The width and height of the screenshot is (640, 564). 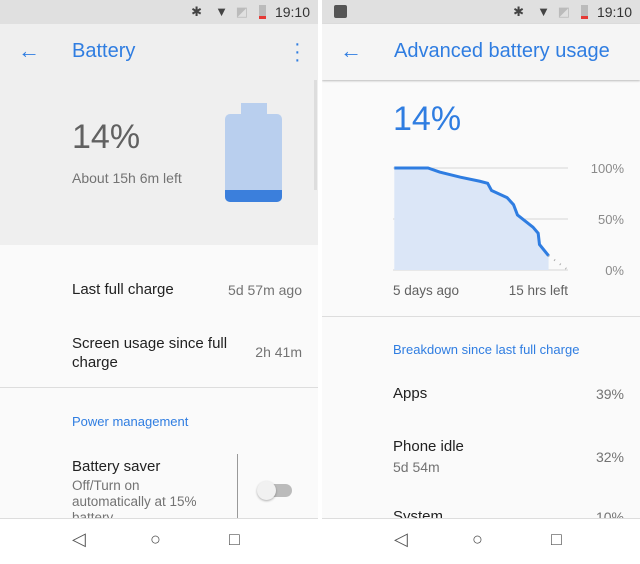 What do you see at coordinates (150, 353) in the screenshot?
I see `screen-usage-label: Screen usage since full charge` at bounding box center [150, 353].